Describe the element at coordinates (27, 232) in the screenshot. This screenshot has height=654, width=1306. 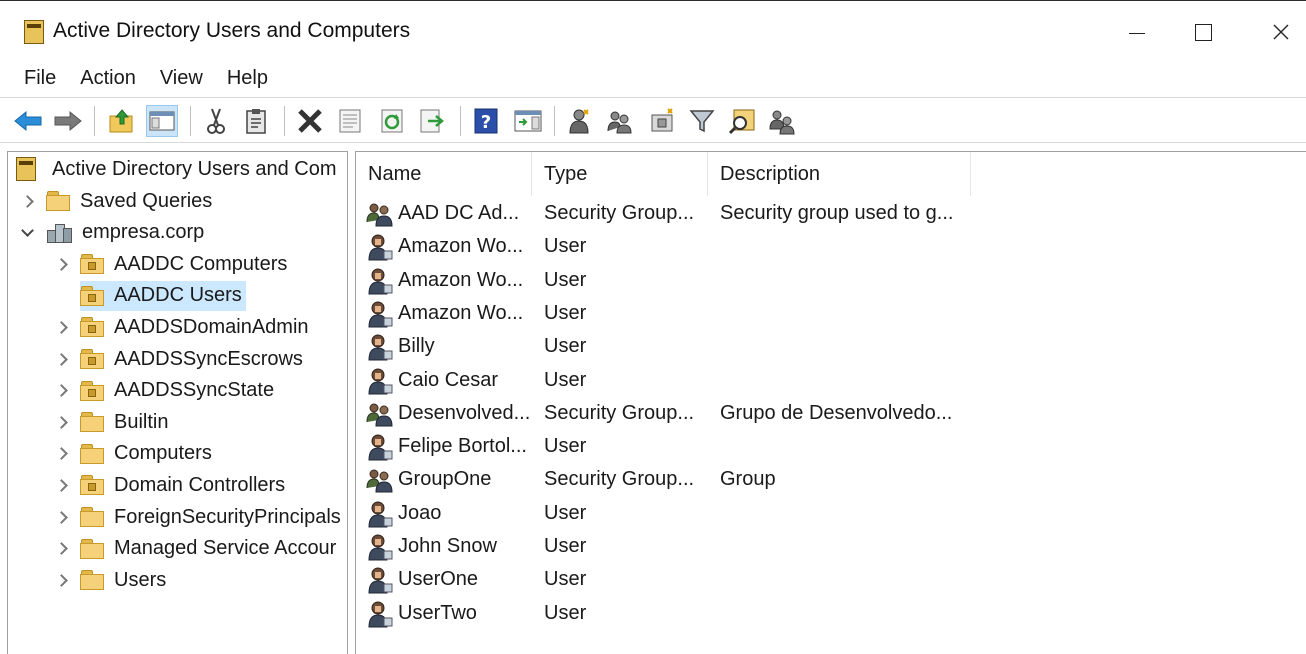
I see `chevron-down-icon` at that location.